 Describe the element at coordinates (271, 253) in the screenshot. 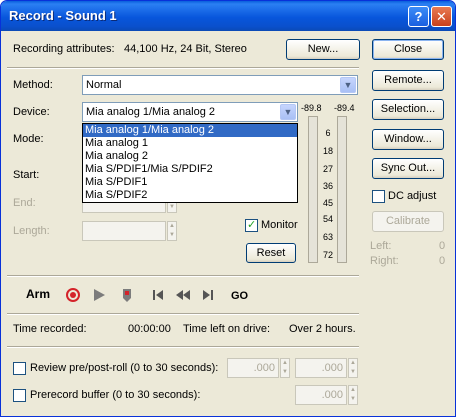

I see `reset-button: Reset` at that location.